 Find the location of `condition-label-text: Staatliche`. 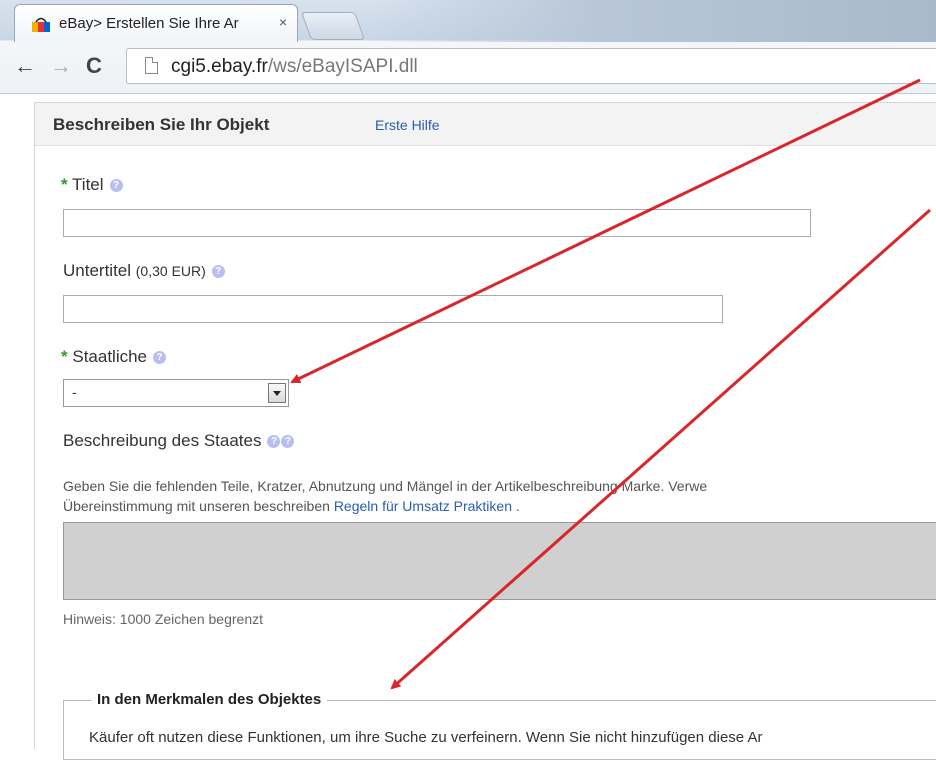

condition-label-text: Staatliche is located at coordinates (110, 356).